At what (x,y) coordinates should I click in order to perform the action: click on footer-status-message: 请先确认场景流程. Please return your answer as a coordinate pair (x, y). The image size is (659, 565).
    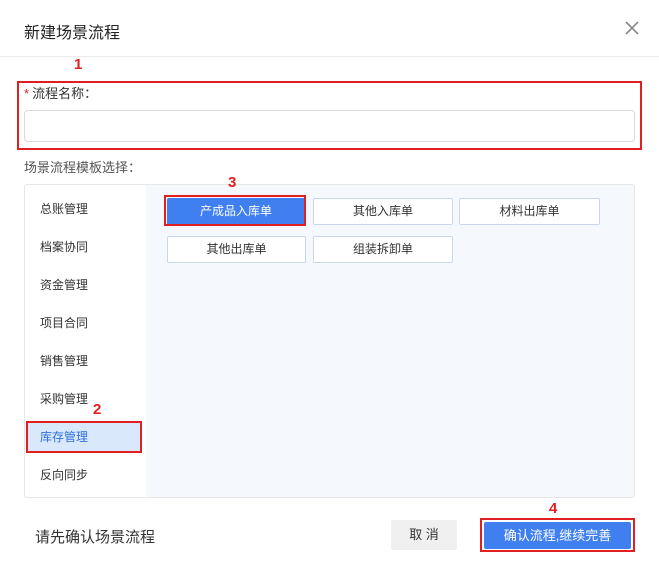
    Looking at the image, I should click on (95, 537).